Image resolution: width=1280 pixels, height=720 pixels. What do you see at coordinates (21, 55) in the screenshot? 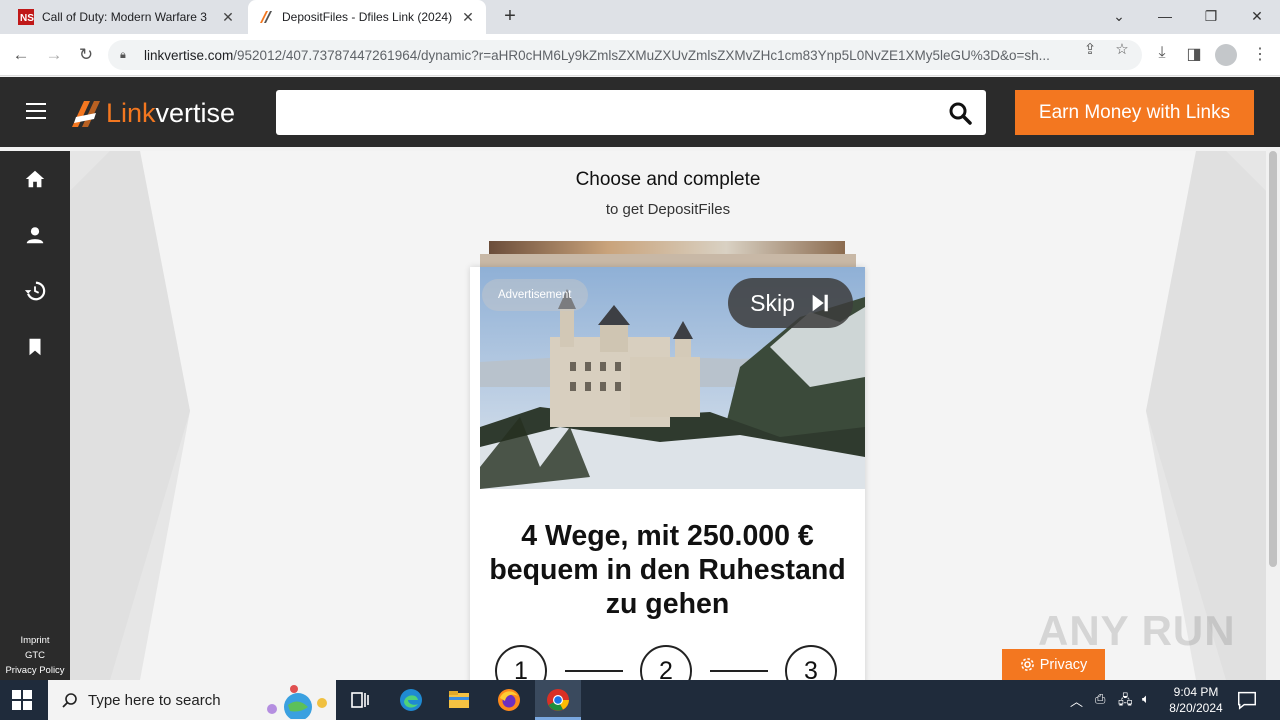
I see `back-icon: ←` at bounding box center [21, 55].